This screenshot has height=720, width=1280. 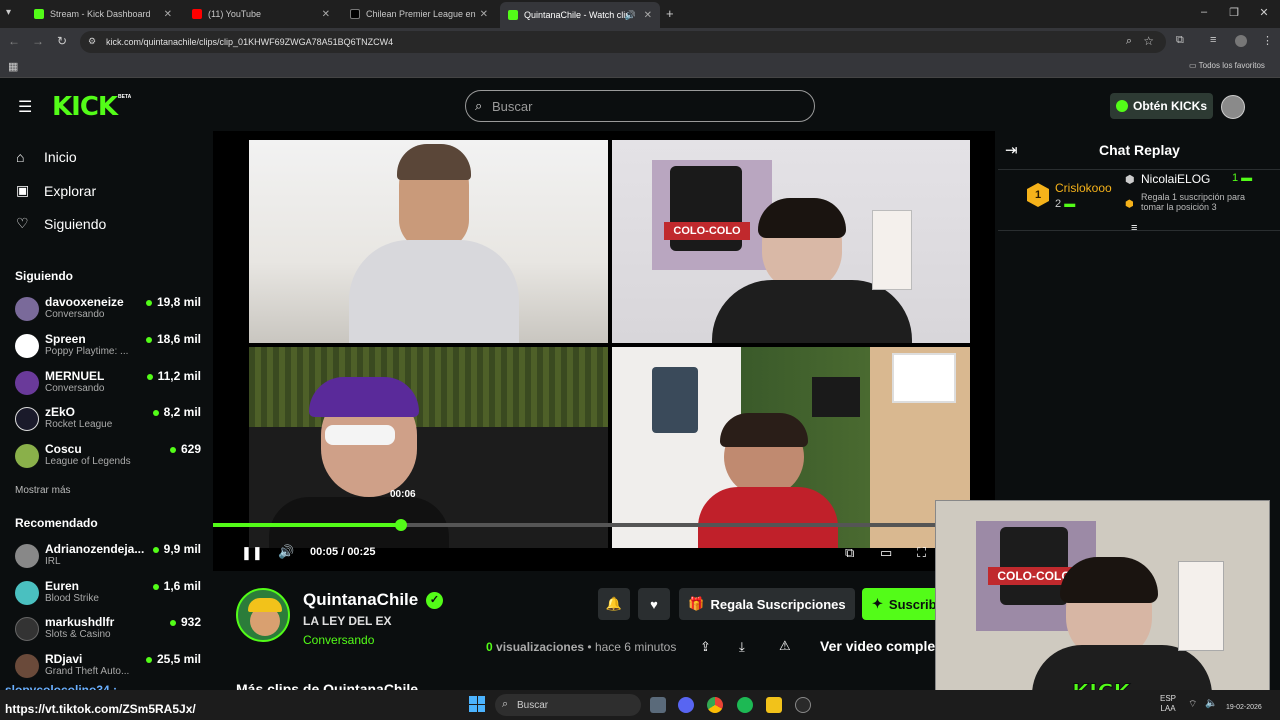 What do you see at coordinates (1129, 204) in the screenshot?
I see `position-icon: ⬢` at bounding box center [1129, 204].